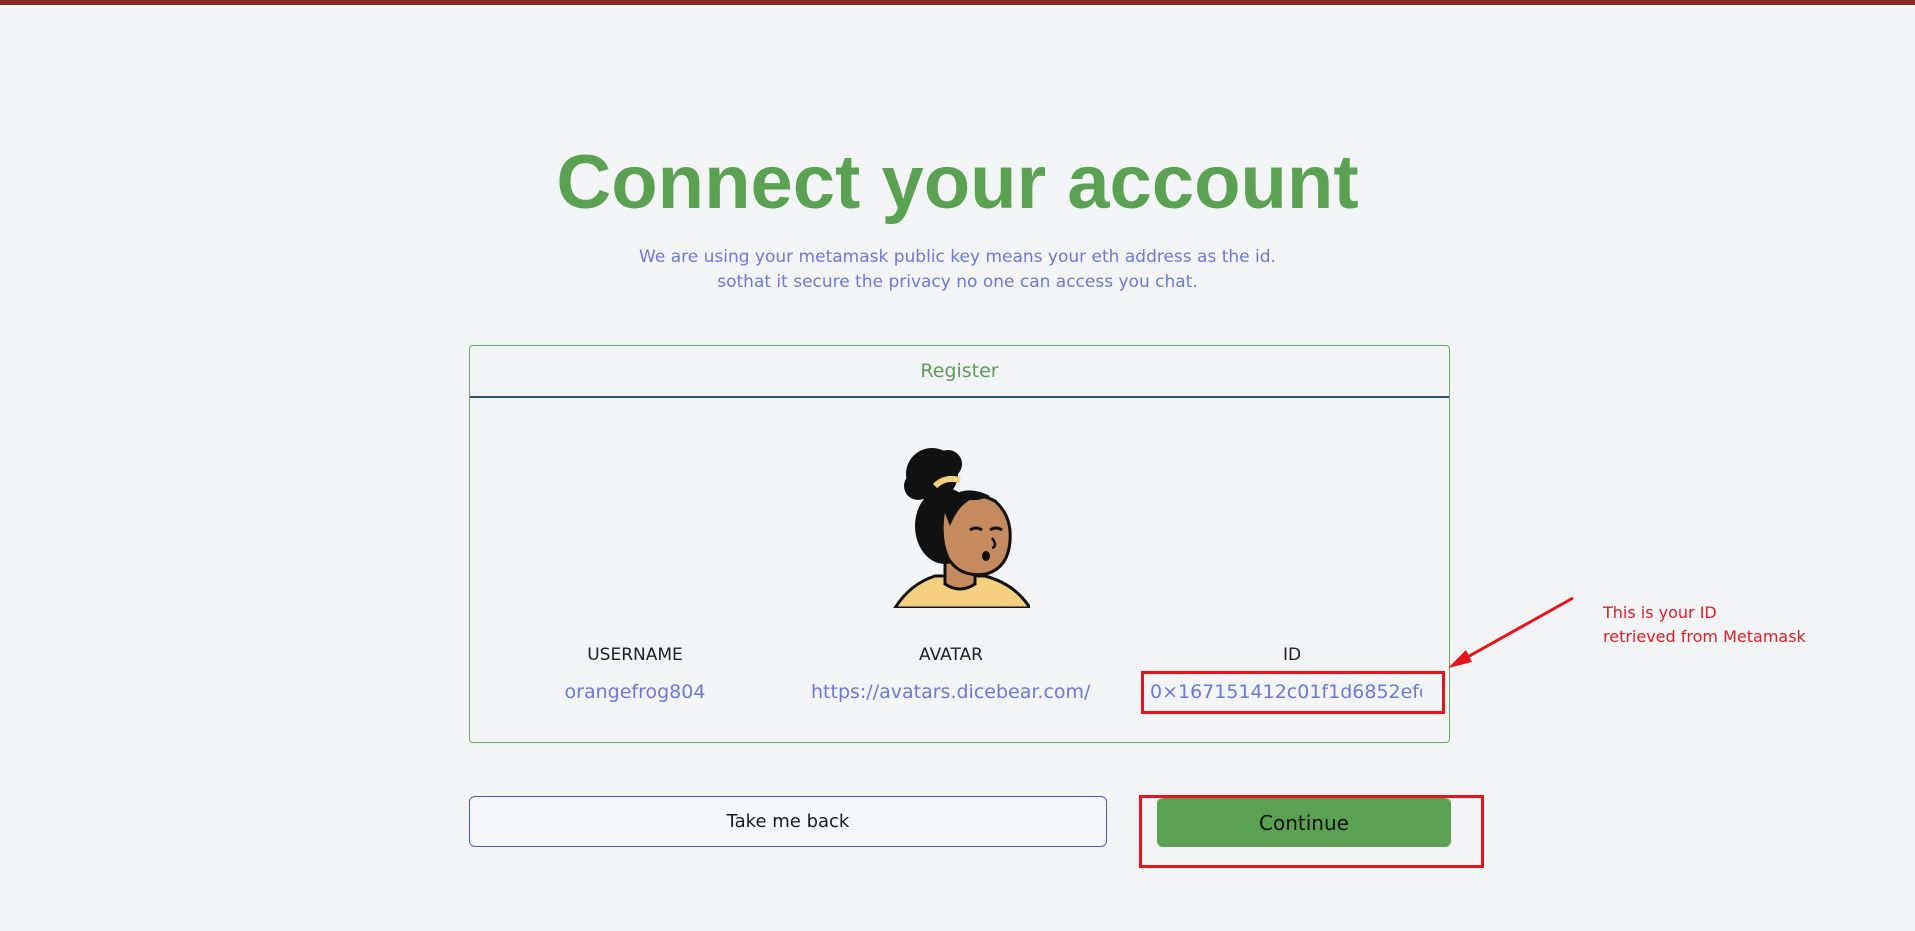 This screenshot has height=931, width=1915. What do you see at coordinates (1660, 612) in the screenshot?
I see `annotation-text-line-1: This is your ID` at bounding box center [1660, 612].